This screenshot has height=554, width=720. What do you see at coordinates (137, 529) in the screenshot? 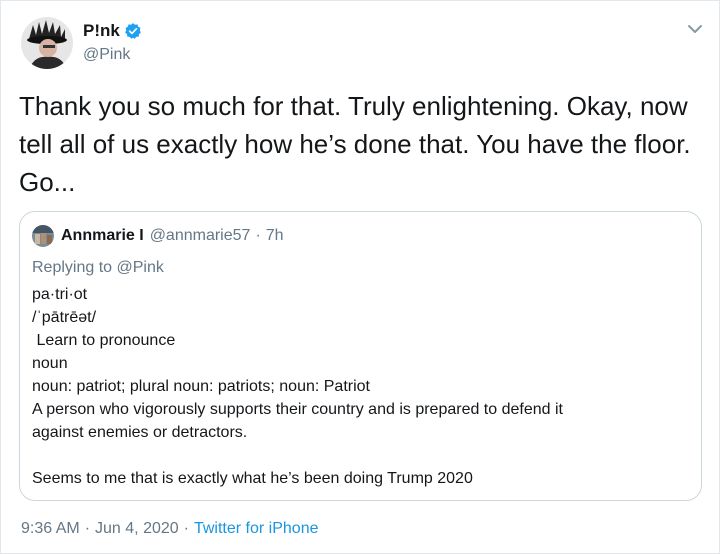
I see `tweet-date: Jun 4, 2020` at bounding box center [137, 529].